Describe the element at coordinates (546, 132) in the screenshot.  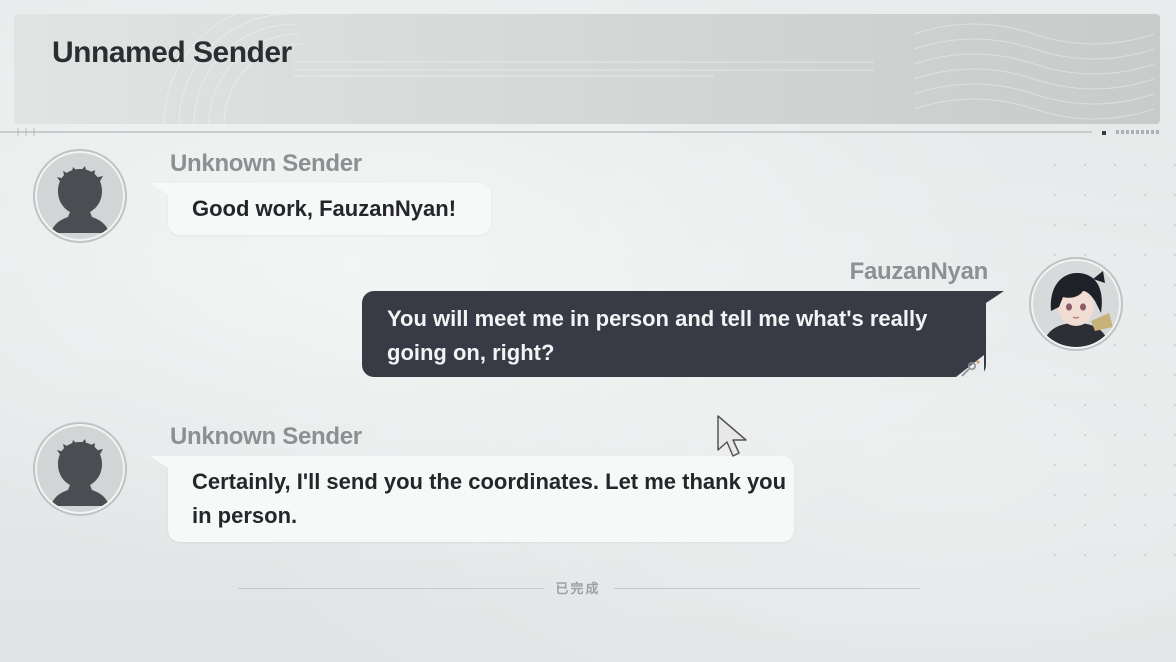
I see `header-divider` at that location.